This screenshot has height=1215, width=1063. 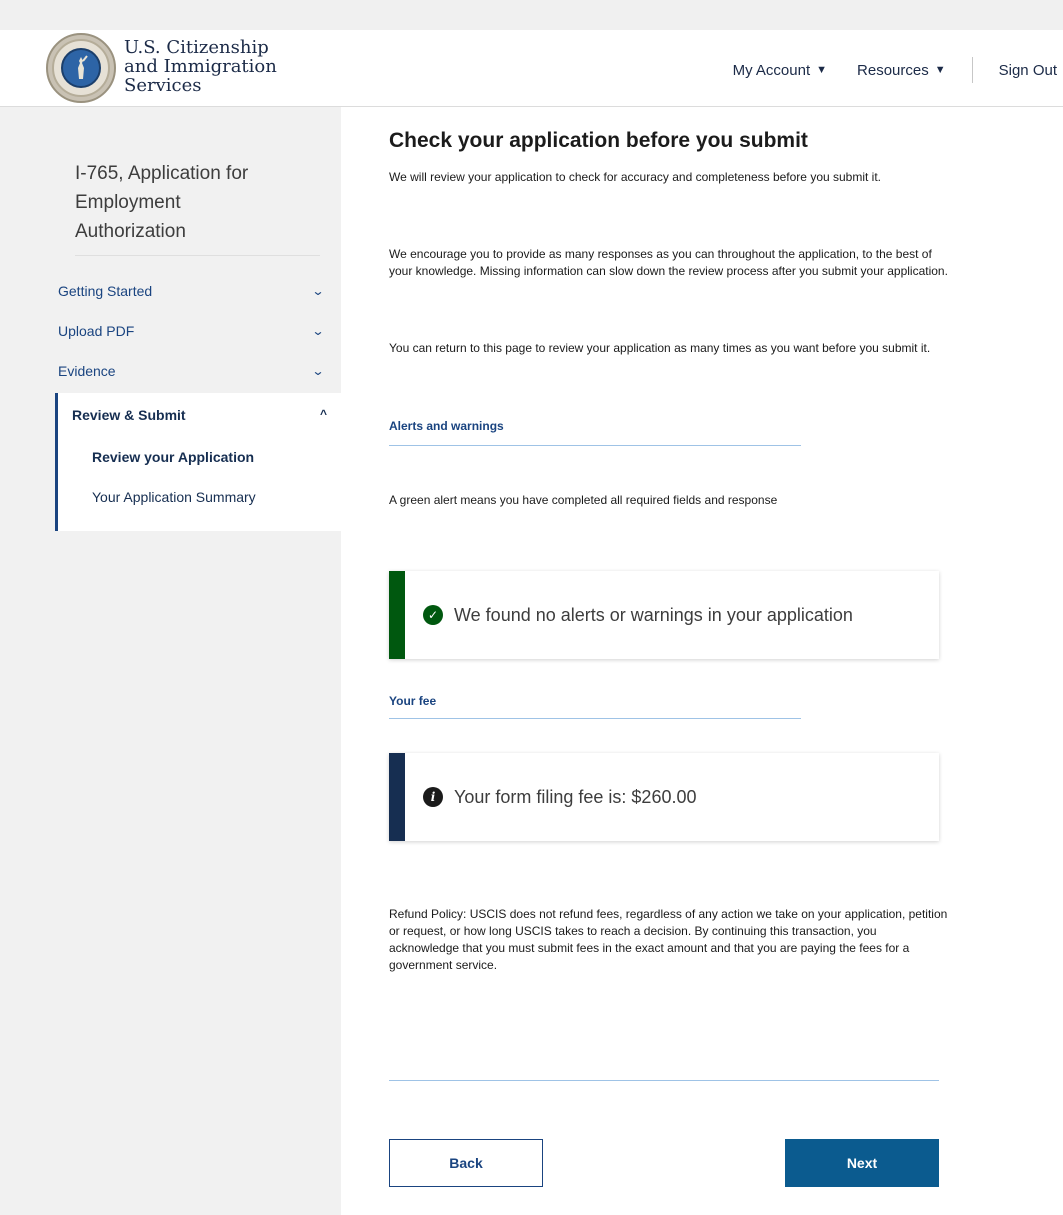 What do you see at coordinates (323, 414) in the screenshot?
I see `chevron-up-icon: ^` at bounding box center [323, 414].